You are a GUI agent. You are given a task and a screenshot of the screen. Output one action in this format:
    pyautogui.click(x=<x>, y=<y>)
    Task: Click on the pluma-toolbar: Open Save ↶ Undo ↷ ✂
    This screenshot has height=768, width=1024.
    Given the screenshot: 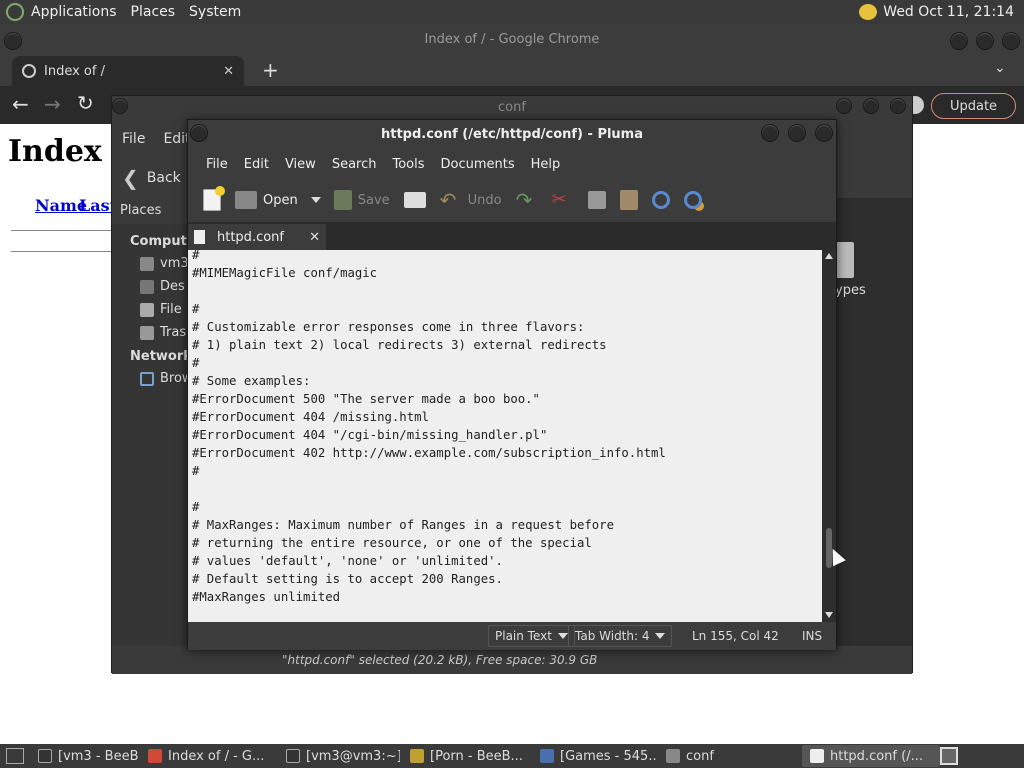 What is the action you would take?
    pyautogui.click(x=512, y=200)
    